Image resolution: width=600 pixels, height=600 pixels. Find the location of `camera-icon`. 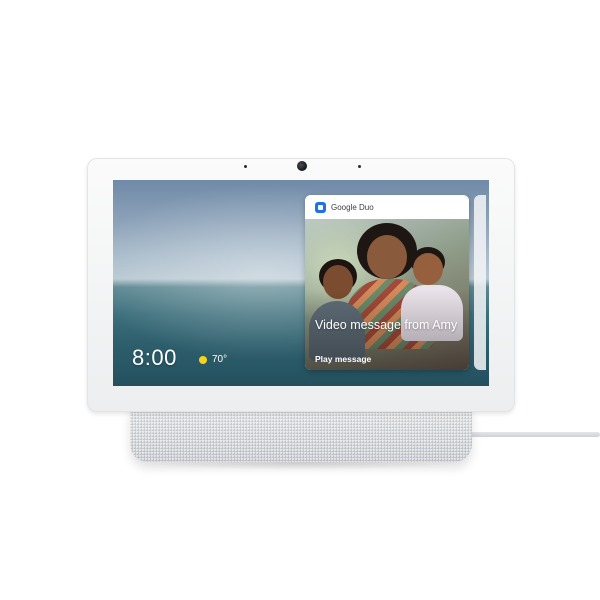

camera-icon is located at coordinates (302, 166).